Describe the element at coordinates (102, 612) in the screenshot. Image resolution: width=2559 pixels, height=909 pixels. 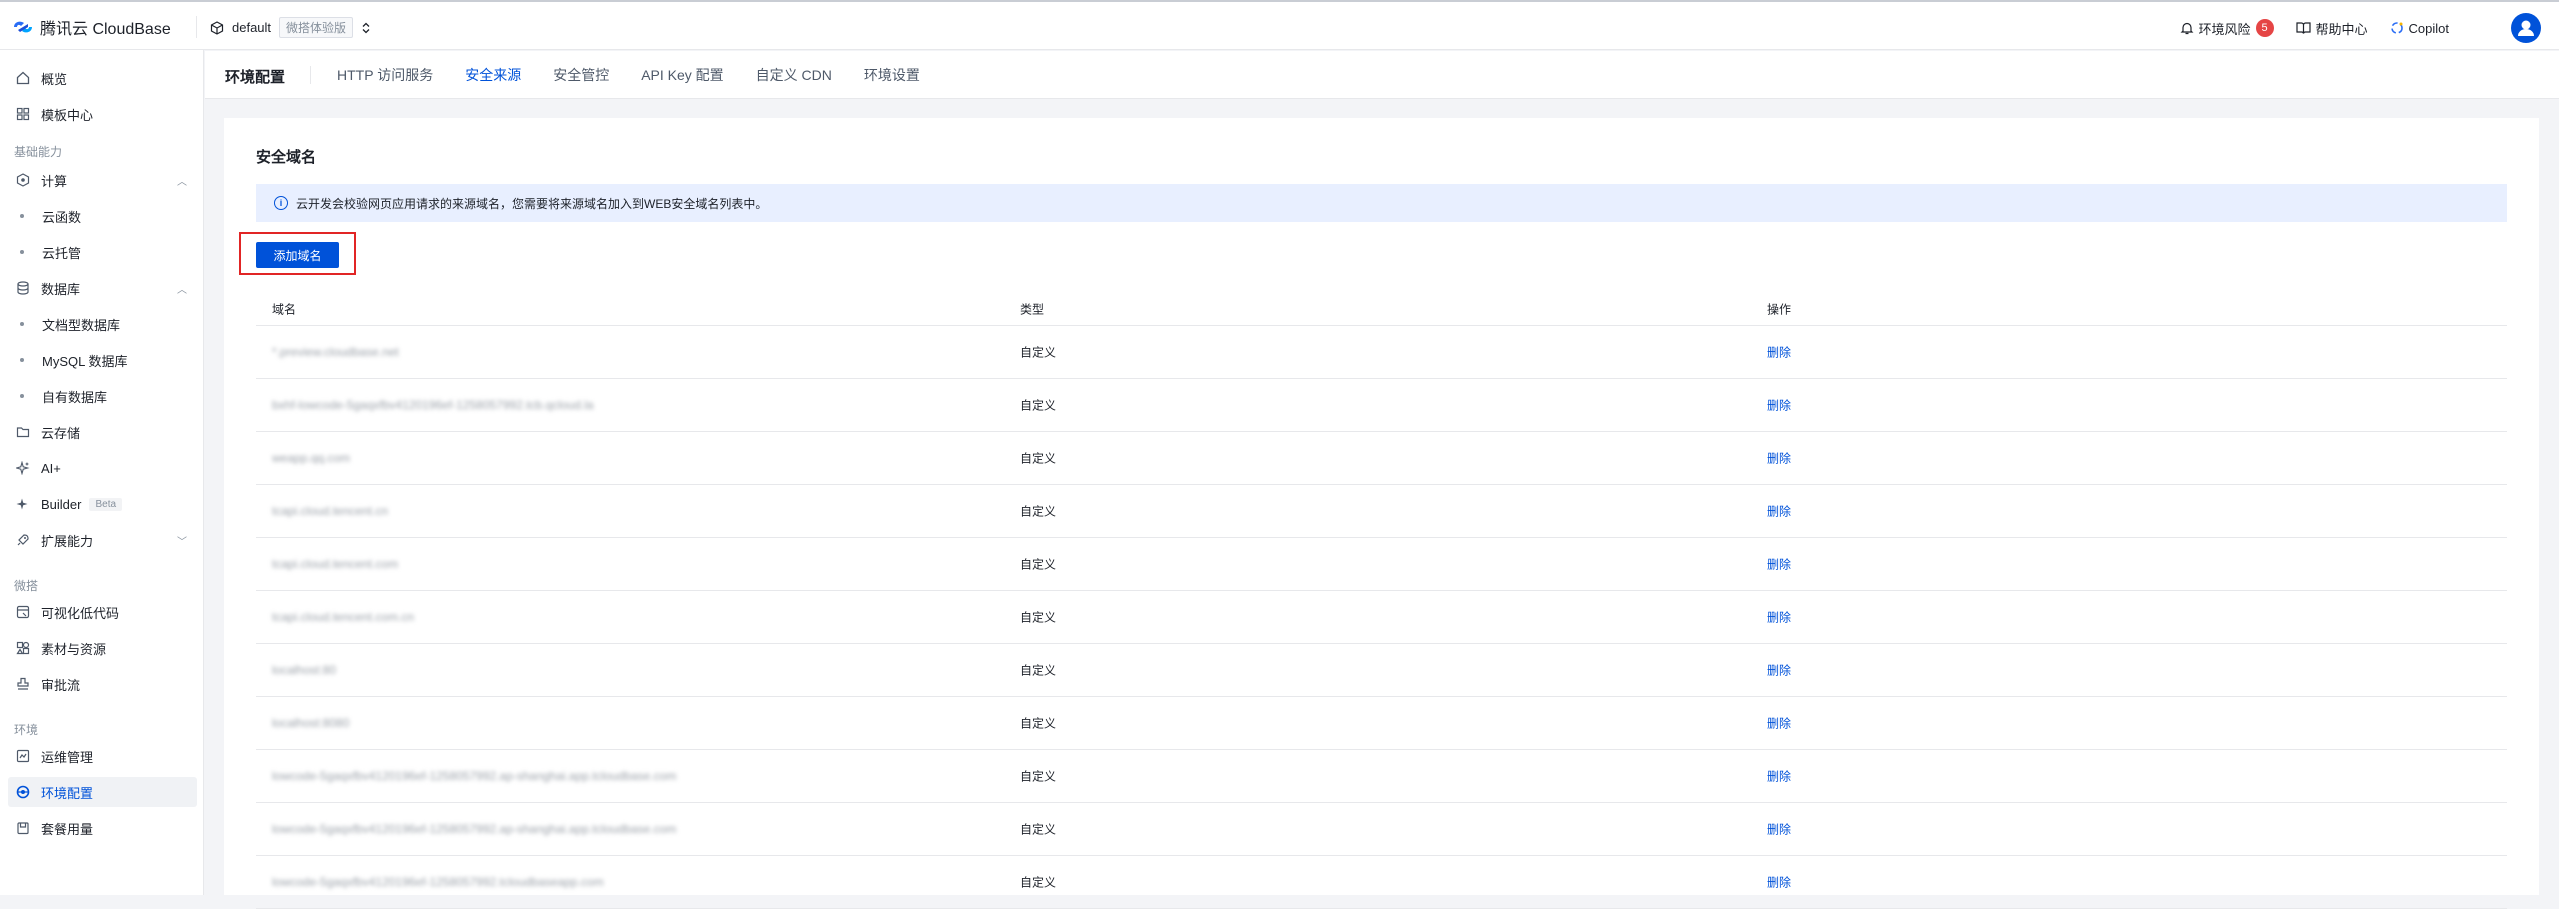
I see `sidebar-item-lowcode: 可视化低代码` at that location.